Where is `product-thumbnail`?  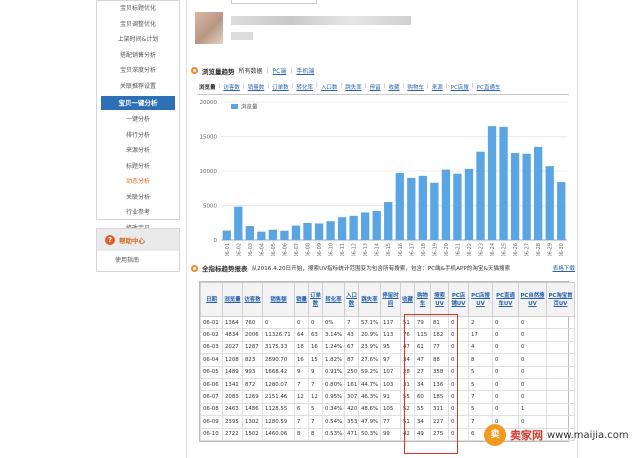 product-thumbnail is located at coordinates (209, 28).